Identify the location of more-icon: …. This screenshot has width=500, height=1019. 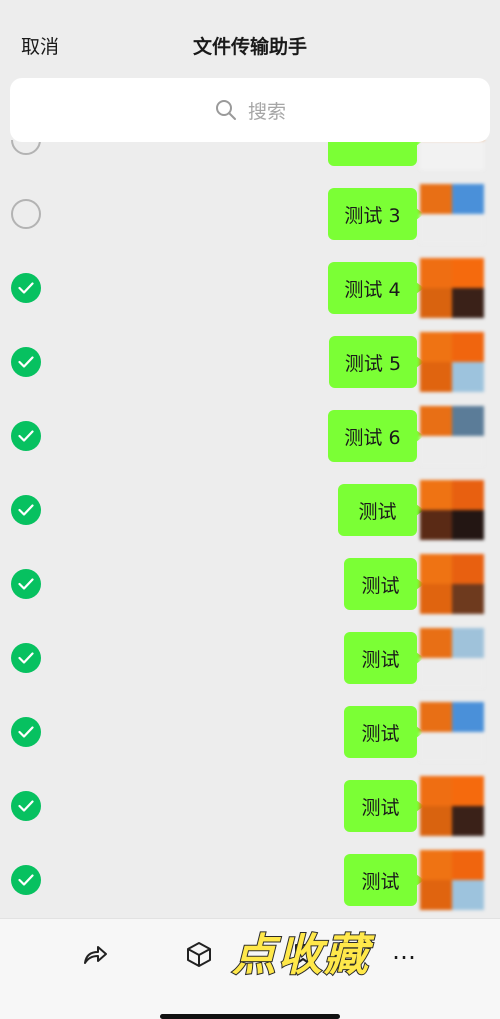
(404, 951).